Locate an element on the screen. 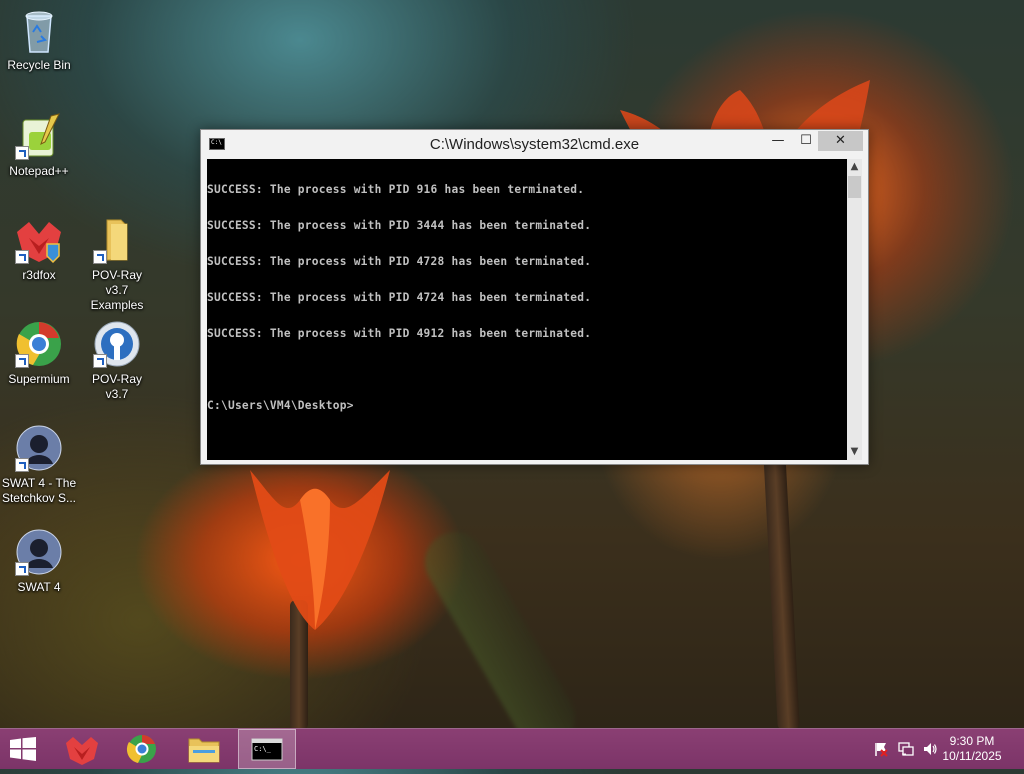 The height and width of the screenshot is (774, 1024). wallpaper-stem-right is located at coordinates (781, 580).